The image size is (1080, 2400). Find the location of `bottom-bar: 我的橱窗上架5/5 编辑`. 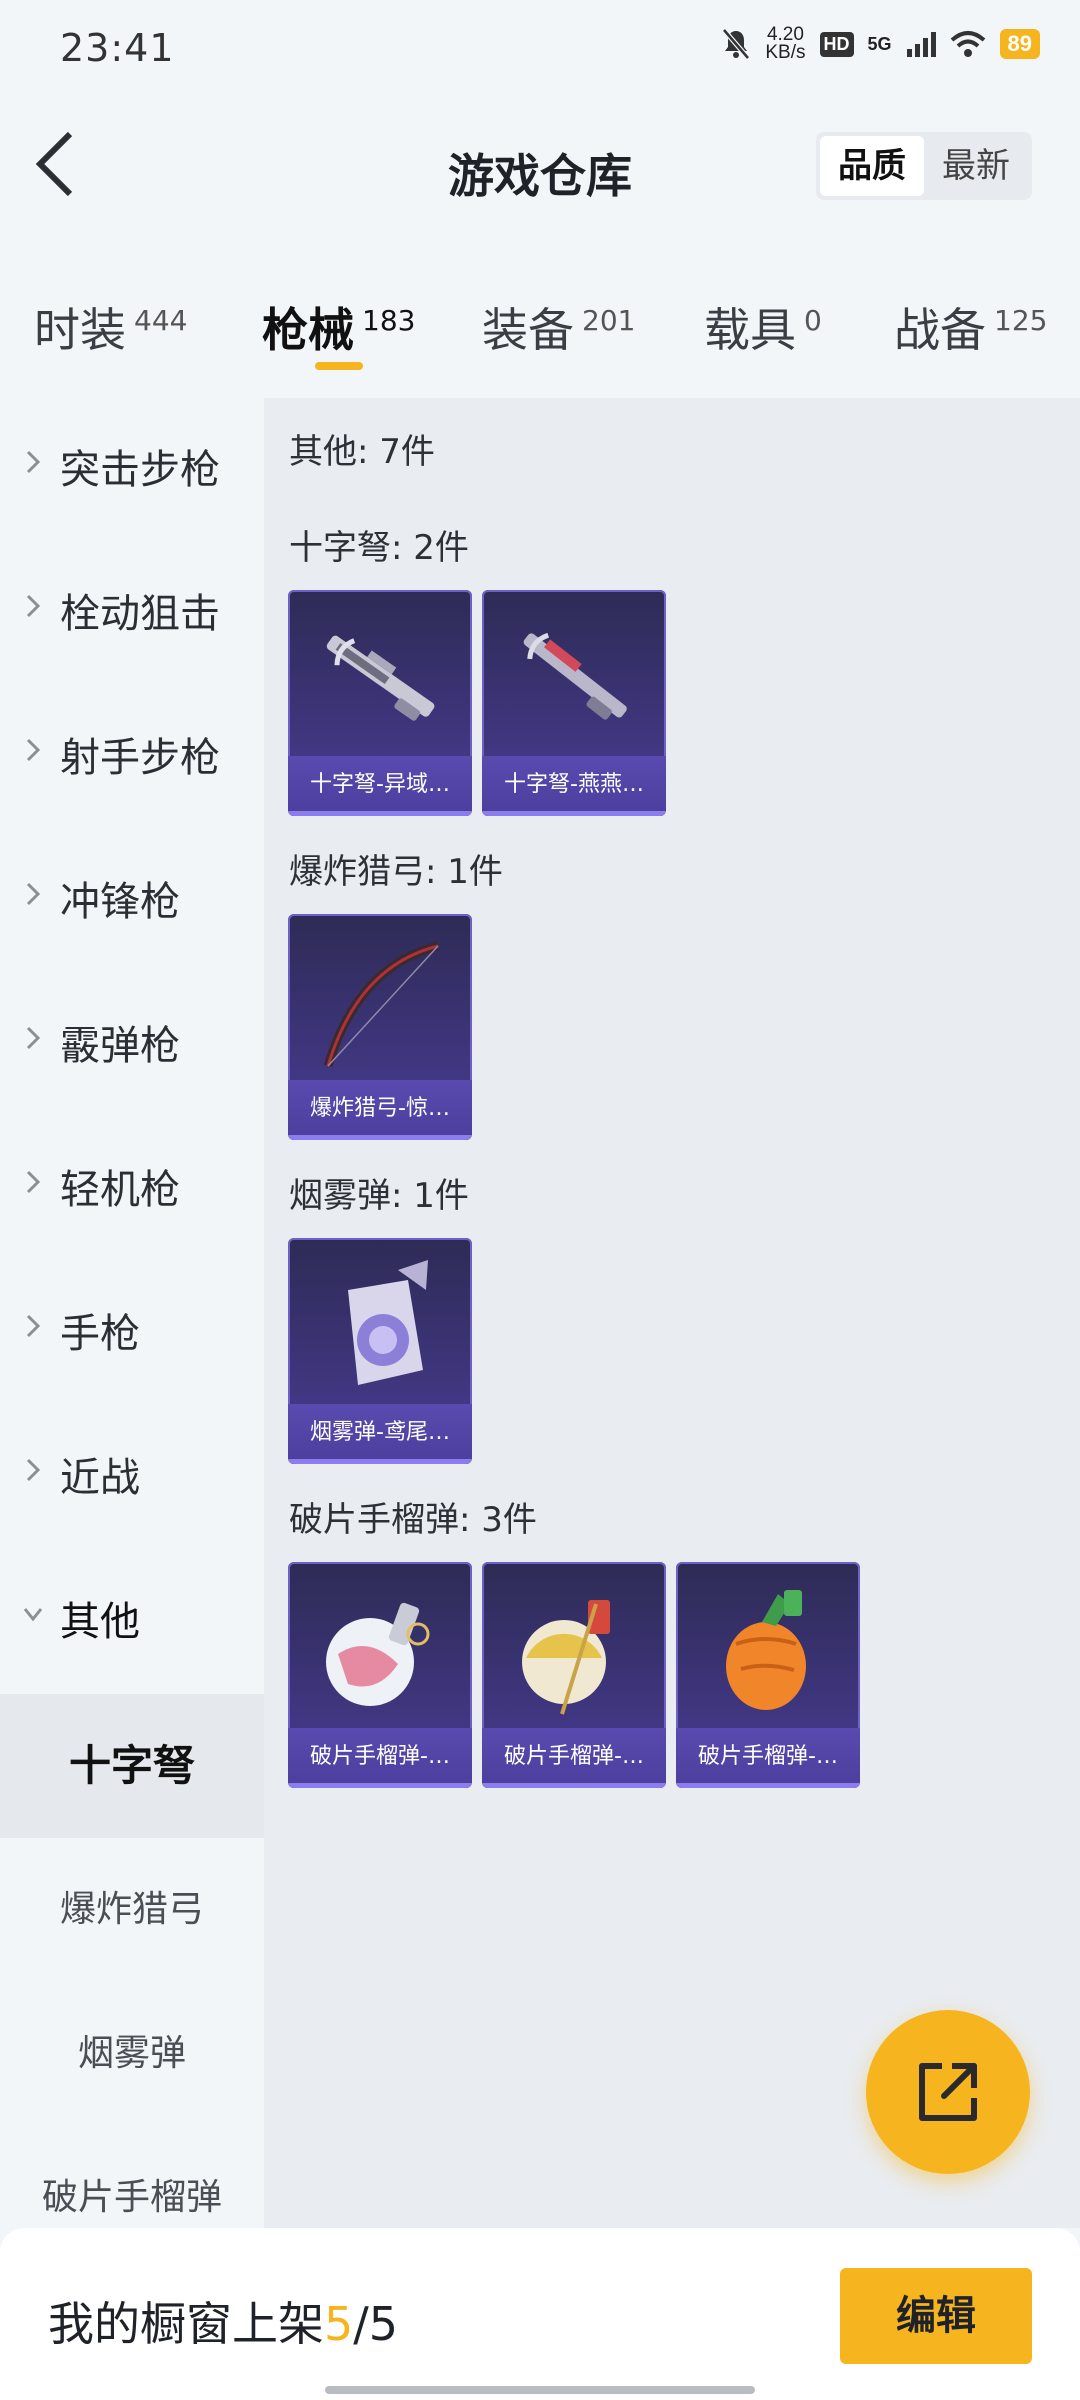

bottom-bar: 我的橱窗上架5/5 编辑 is located at coordinates (540, 2314).